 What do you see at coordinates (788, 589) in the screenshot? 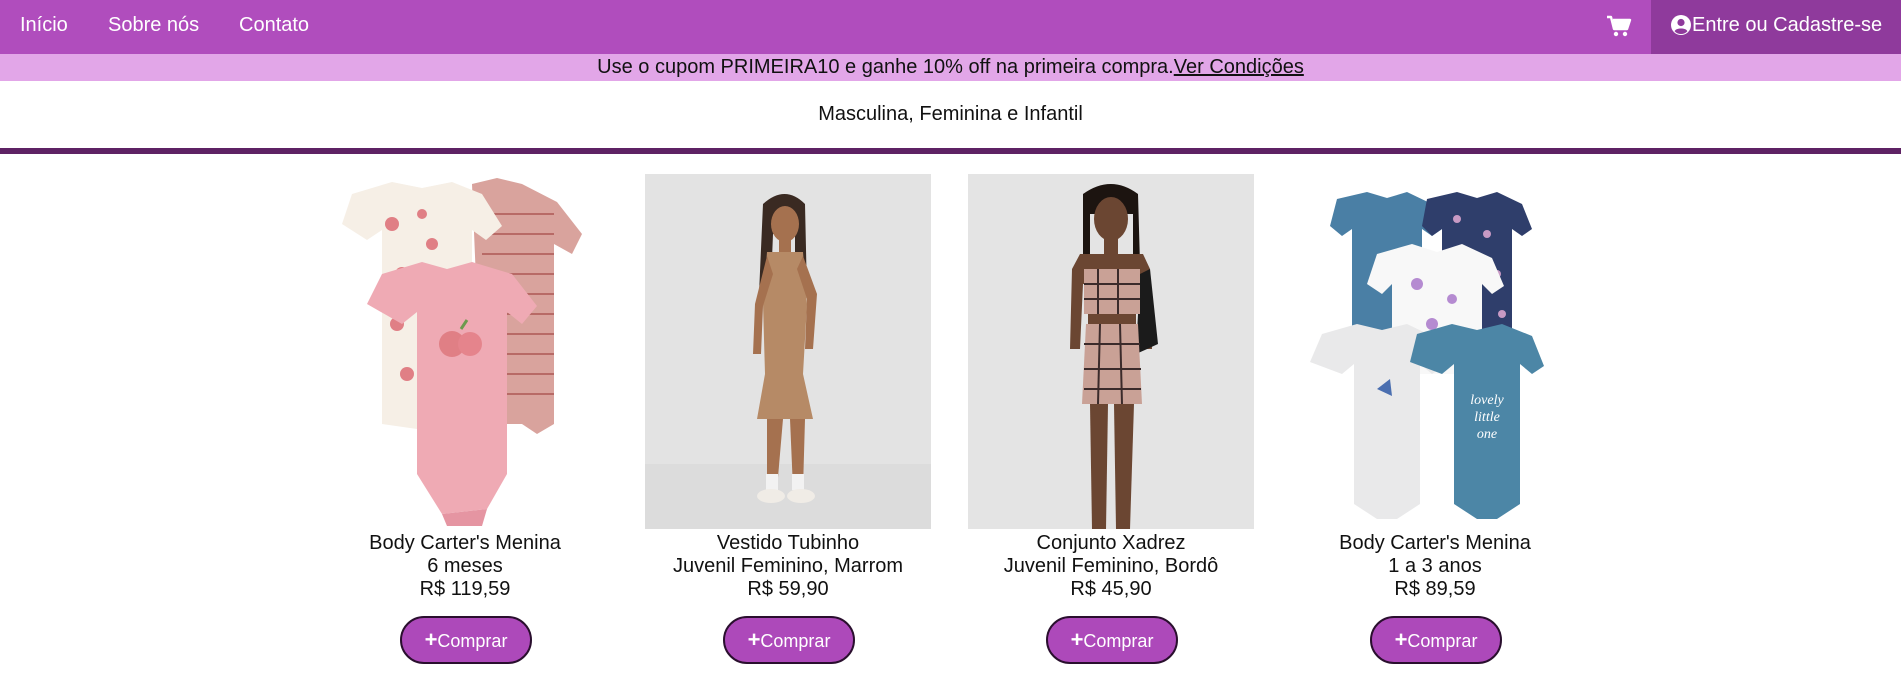
I see `product-price: R$ 59,90` at bounding box center [788, 589].